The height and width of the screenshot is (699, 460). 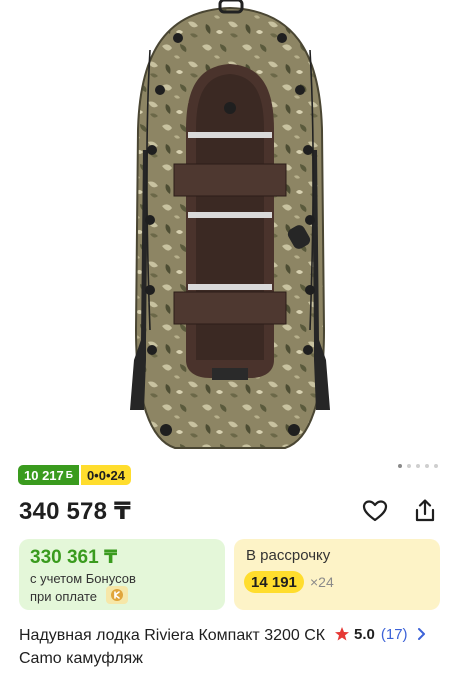 I want to click on bonus-price: 330 361 ₸, so click(x=74, y=557).